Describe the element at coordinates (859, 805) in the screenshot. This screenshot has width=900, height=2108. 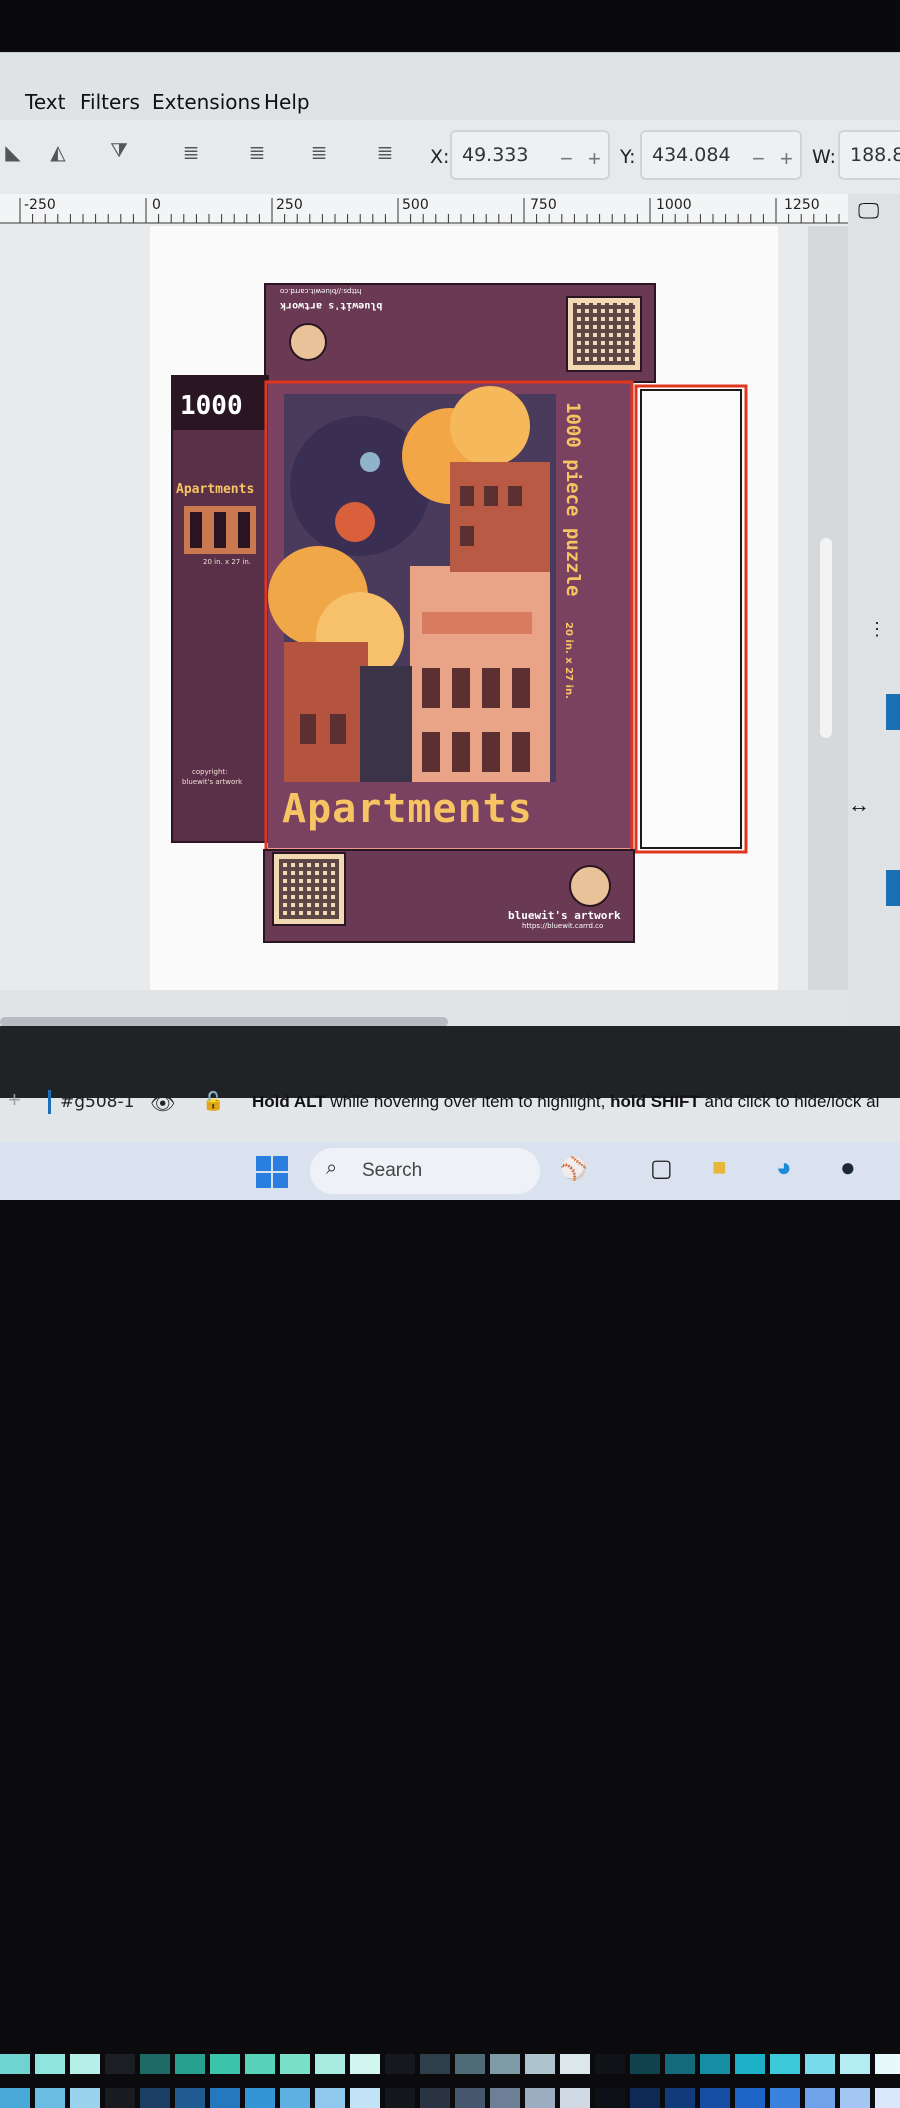
I see `resize-handle-icon: ↔` at that location.